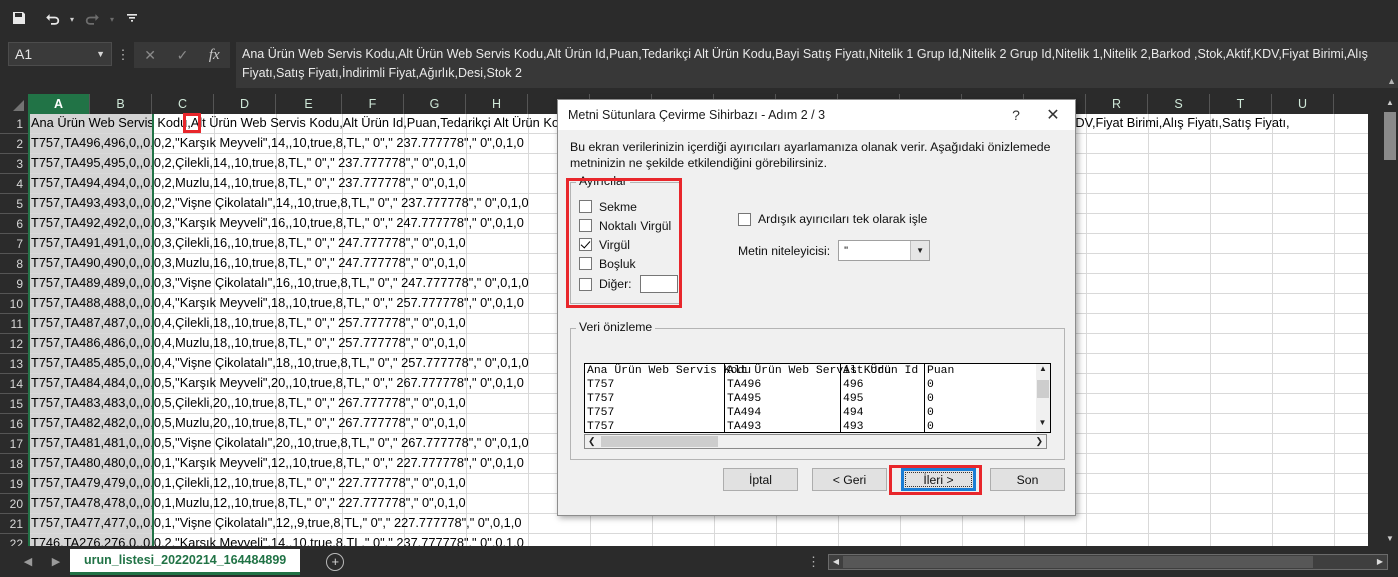  Describe the element at coordinates (14, 304) in the screenshot. I see `row-header-10: 10` at that location.